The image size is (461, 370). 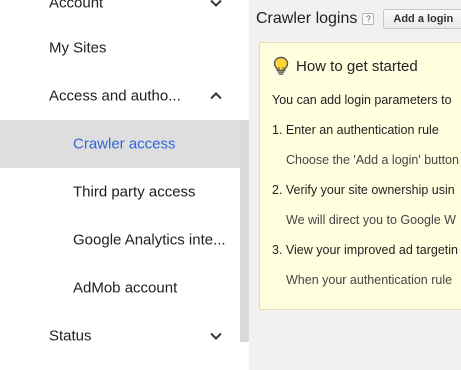 I want to click on panel-header: How to get started, so click(x=345, y=66).